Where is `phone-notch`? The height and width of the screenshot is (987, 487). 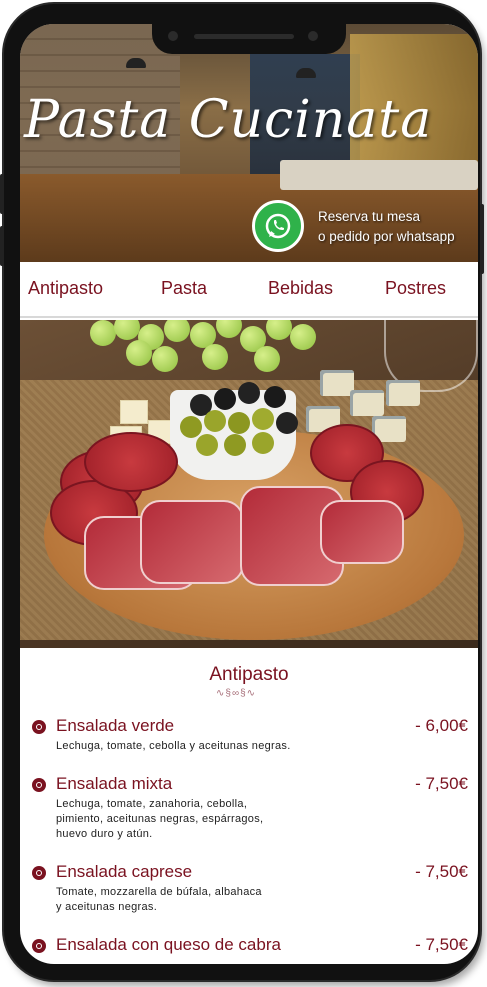 phone-notch is located at coordinates (249, 38).